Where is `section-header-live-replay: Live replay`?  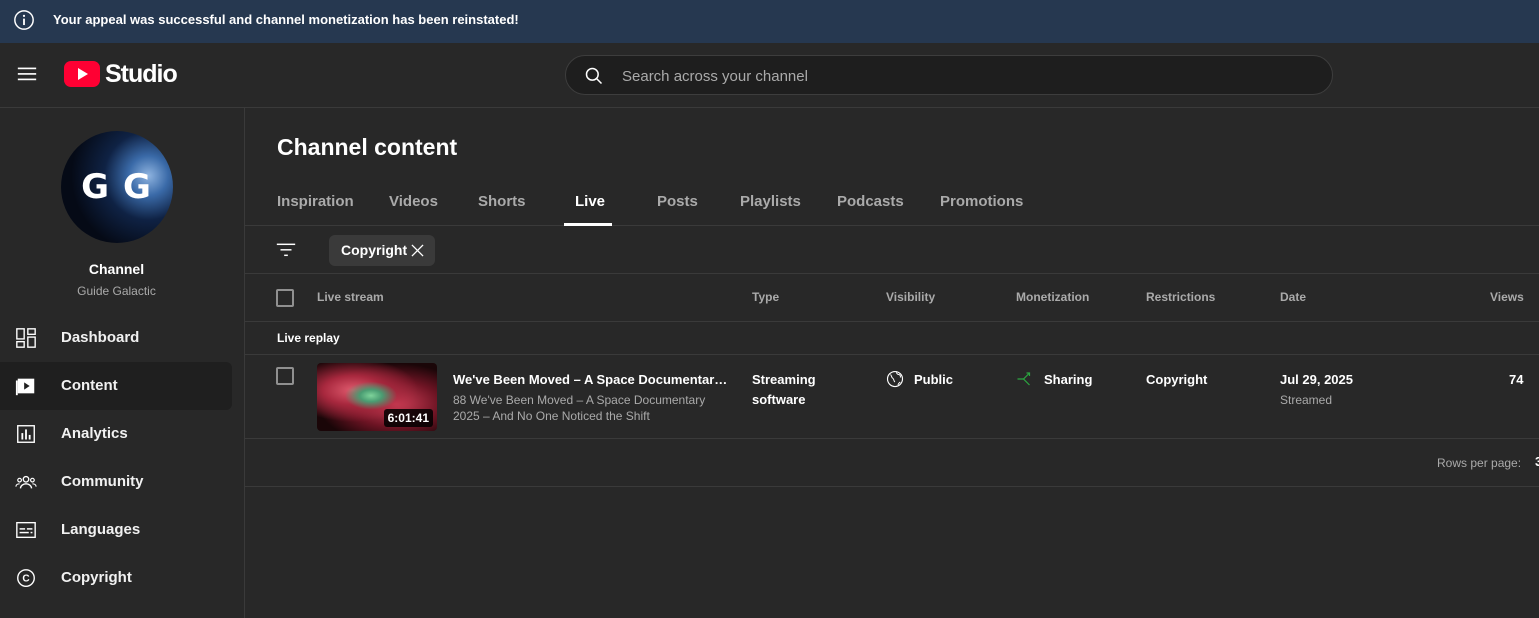
section-header-live-replay: Live replay is located at coordinates (892, 338).